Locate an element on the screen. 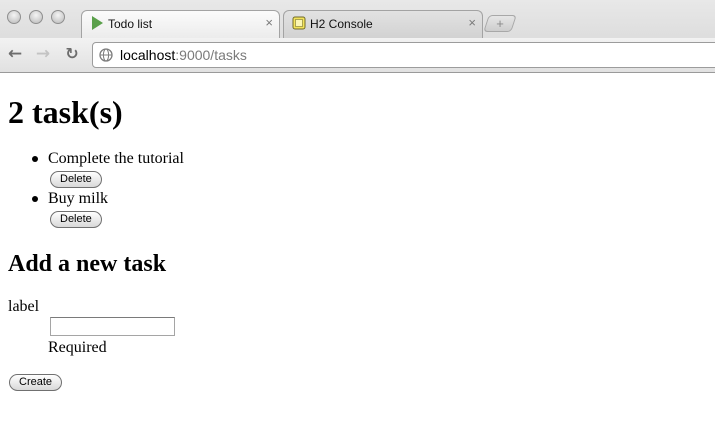  tab-title: H2 Console is located at coordinates (341, 24).